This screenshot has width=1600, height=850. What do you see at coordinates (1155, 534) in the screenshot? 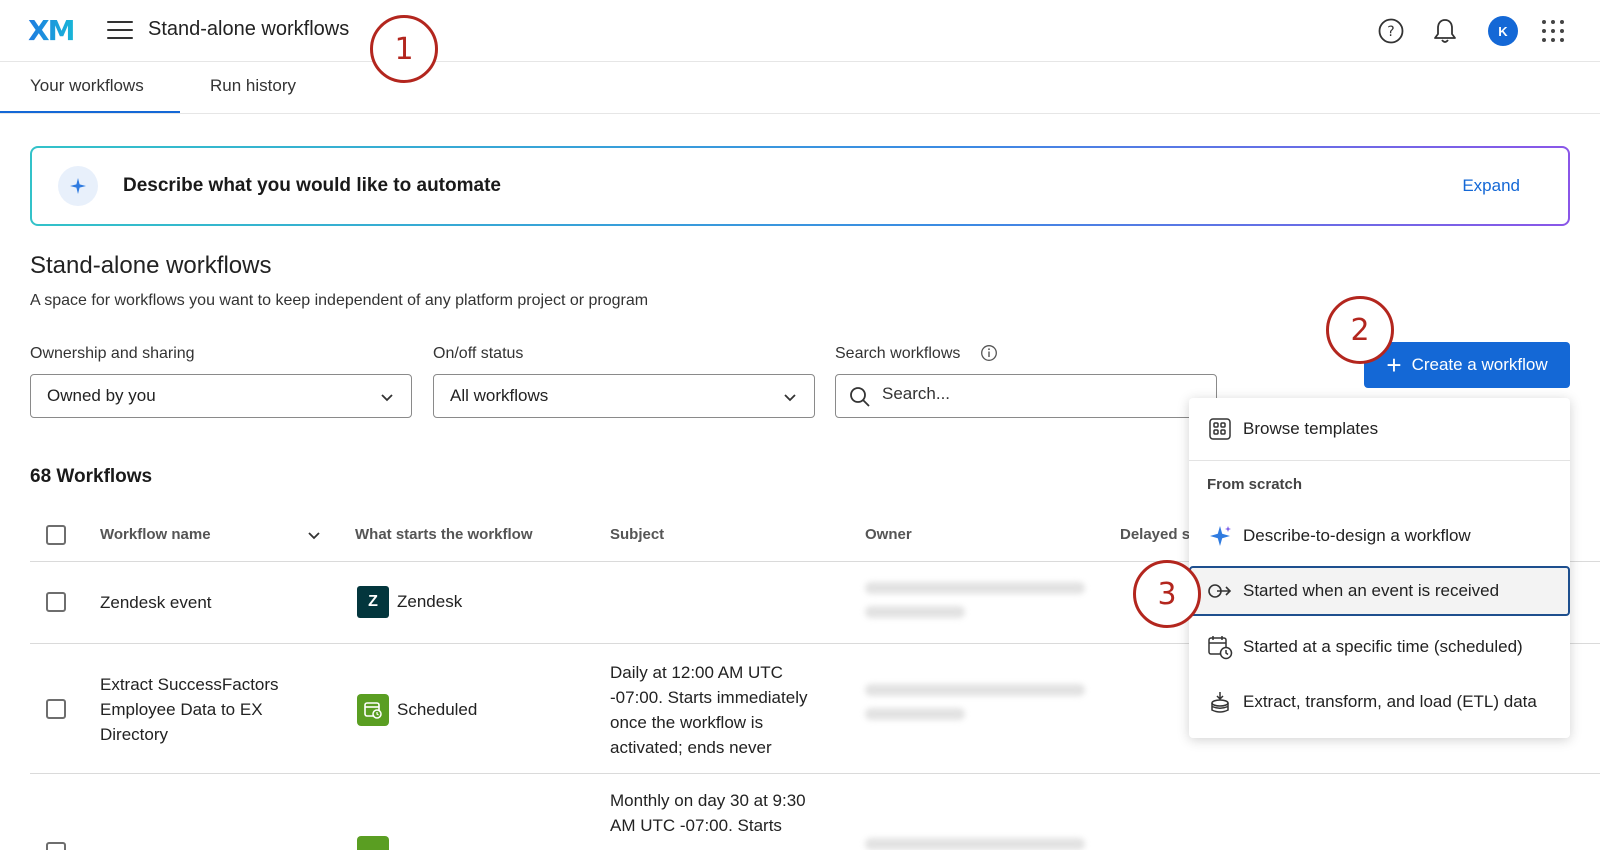
I see `column-delayed: Delayed s` at bounding box center [1155, 534].